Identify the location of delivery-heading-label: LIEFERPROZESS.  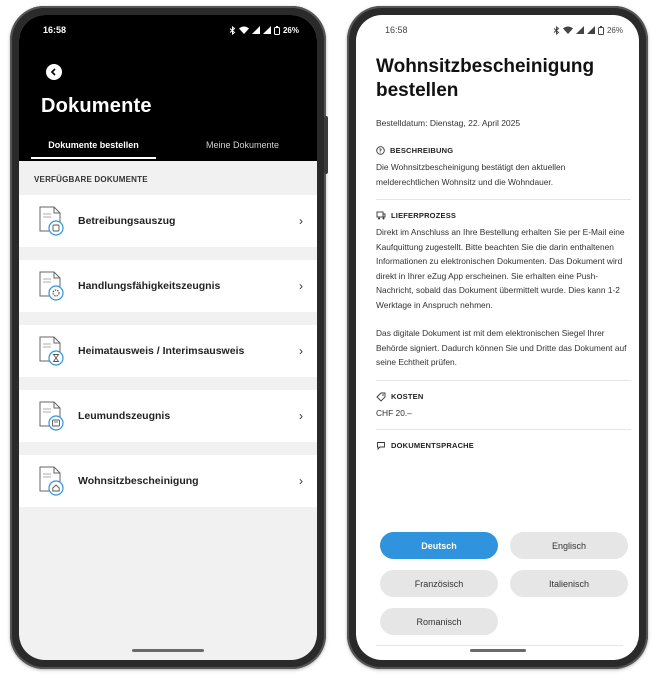
(424, 215).